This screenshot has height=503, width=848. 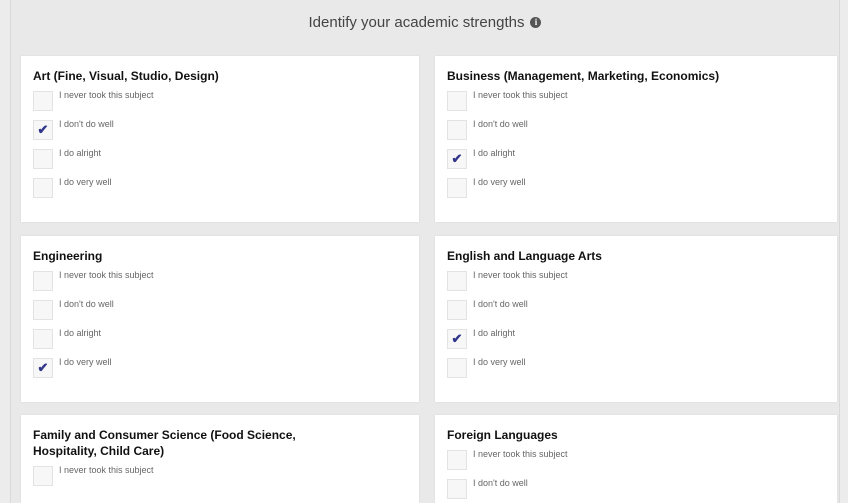 What do you see at coordinates (68, 256) in the screenshot?
I see `subject-title: Engineering` at bounding box center [68, 256].